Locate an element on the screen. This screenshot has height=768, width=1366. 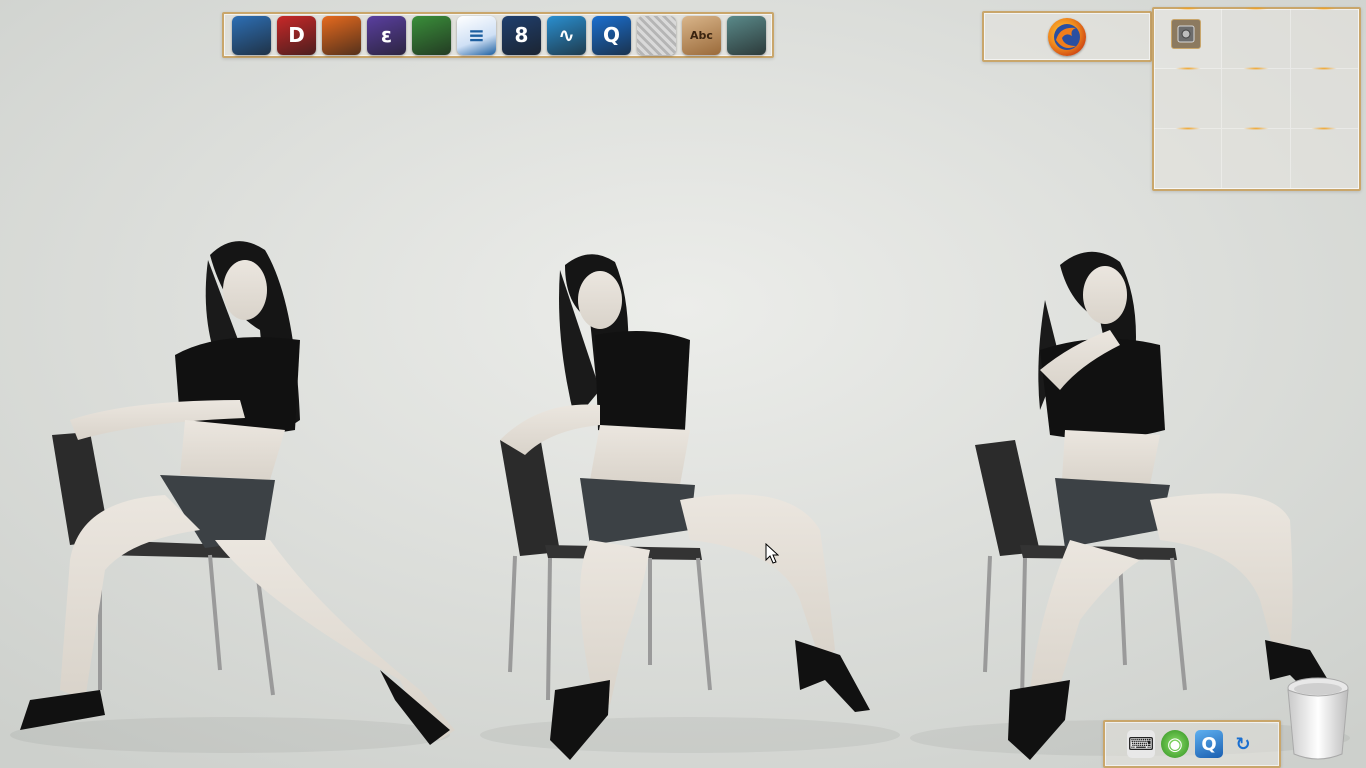
safe-icon is located at coordinates (1186, 34).